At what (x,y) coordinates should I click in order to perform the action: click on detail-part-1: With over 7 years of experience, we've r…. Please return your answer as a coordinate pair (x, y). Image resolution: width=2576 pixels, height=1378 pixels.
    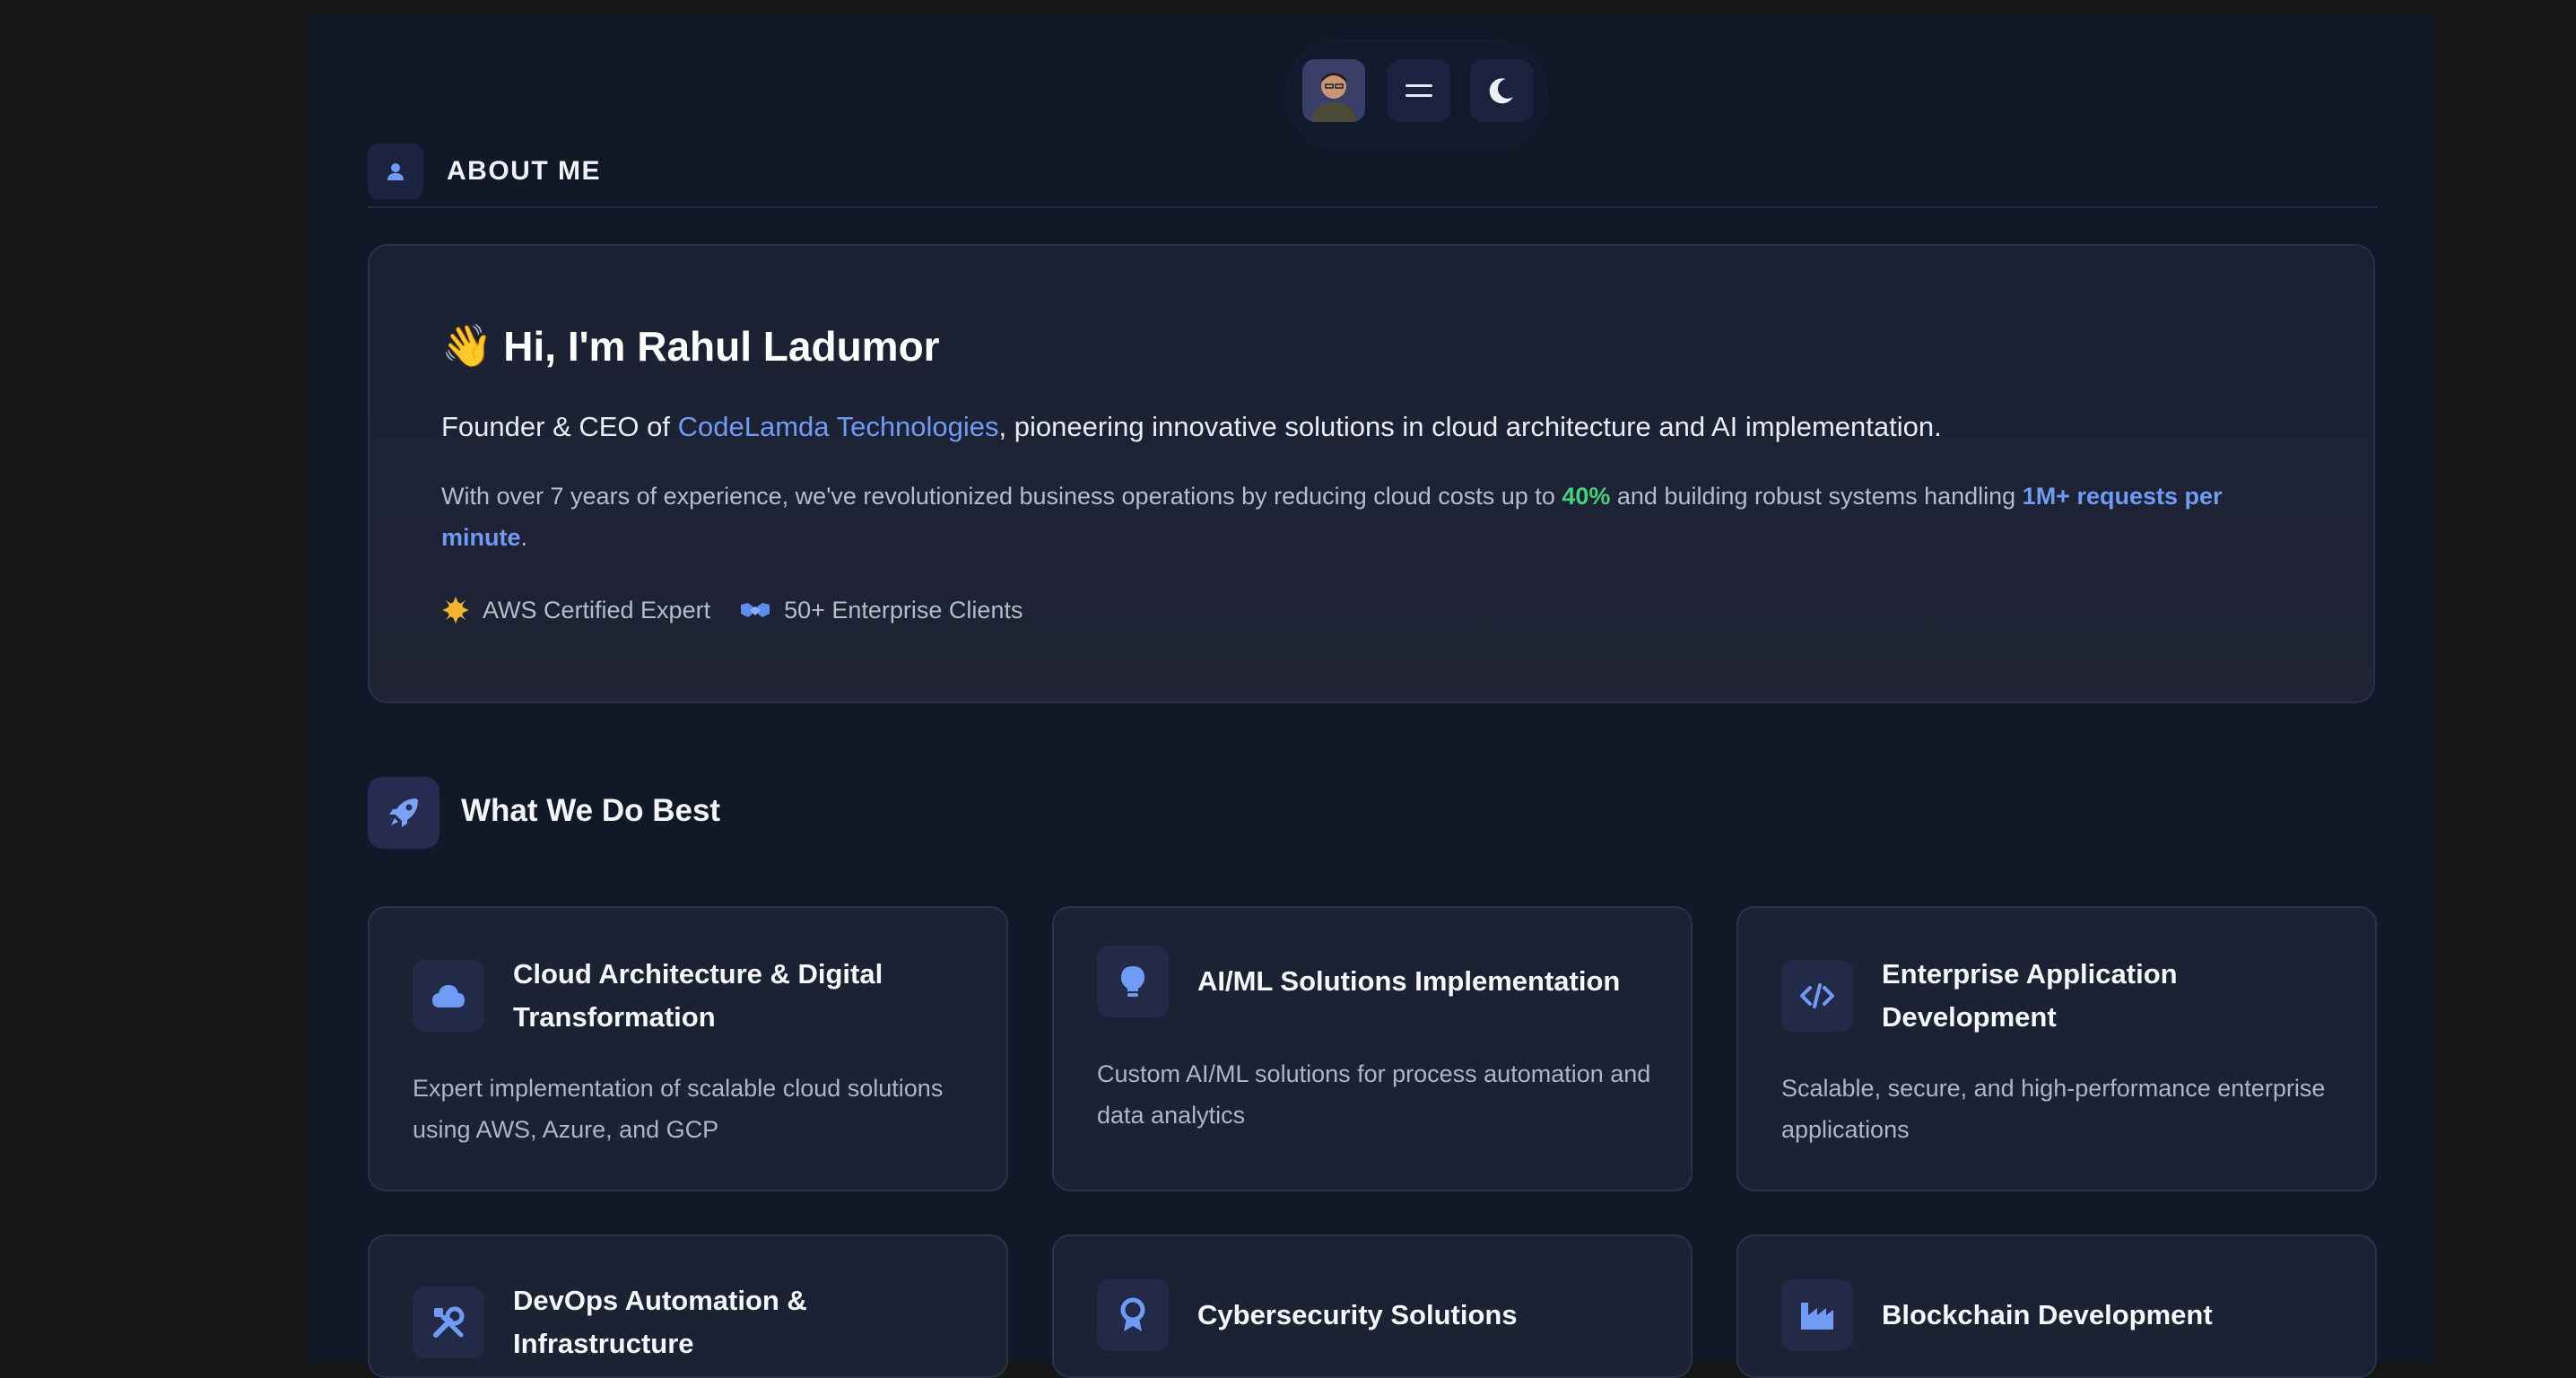
    Looking at the image, I should click on (1001, 496).